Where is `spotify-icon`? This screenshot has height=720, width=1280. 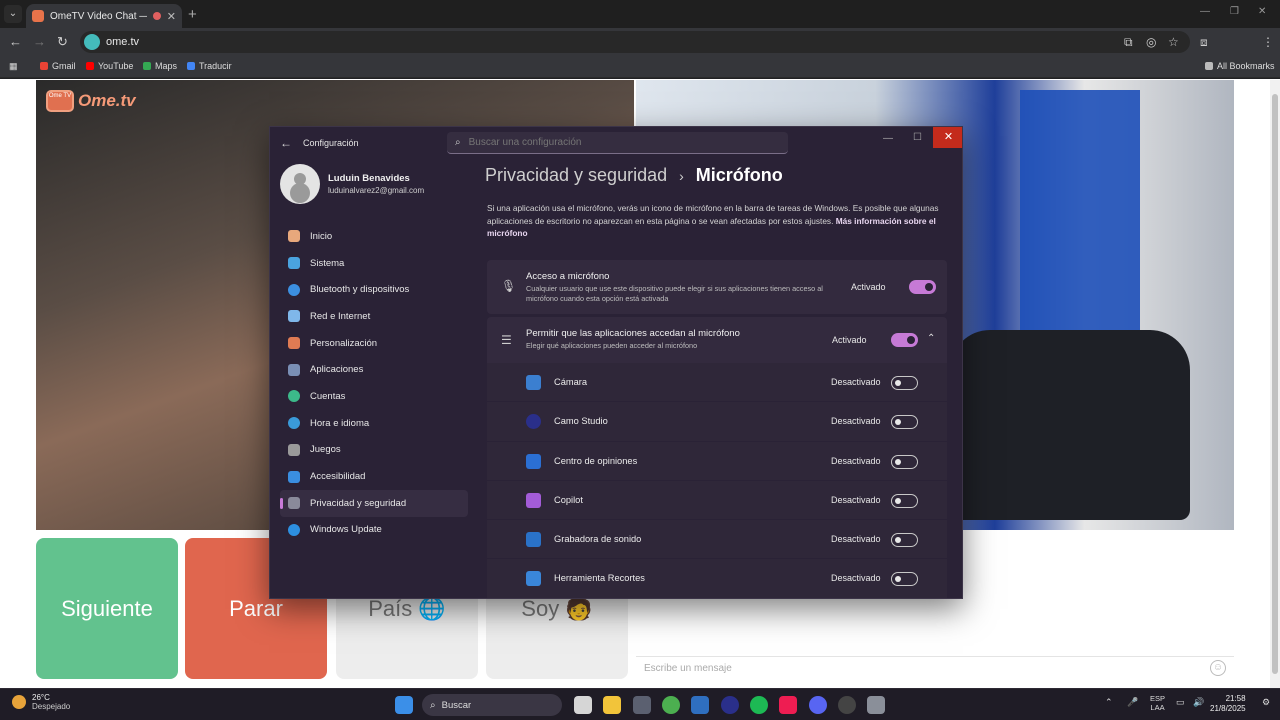
spotify-icon is located at coordinates (759, 705).